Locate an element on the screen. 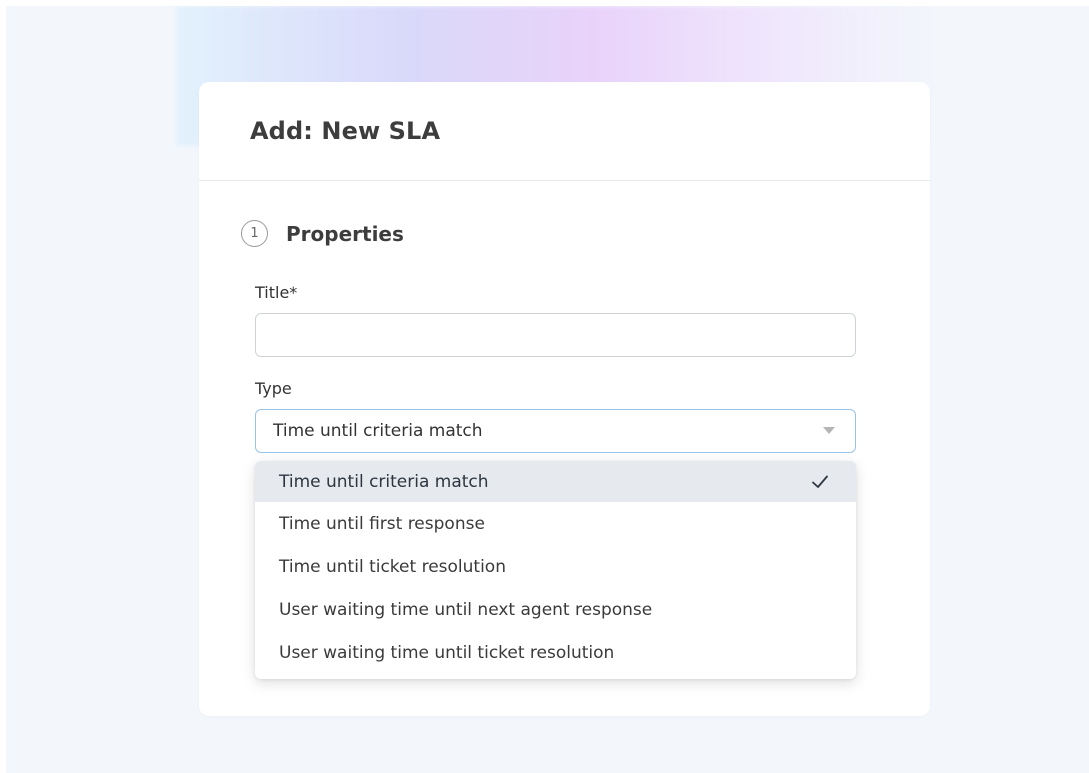 The width and height of the screenshot is (1089, 773). option-label: Time until first response is located at coordinates (382, 523).